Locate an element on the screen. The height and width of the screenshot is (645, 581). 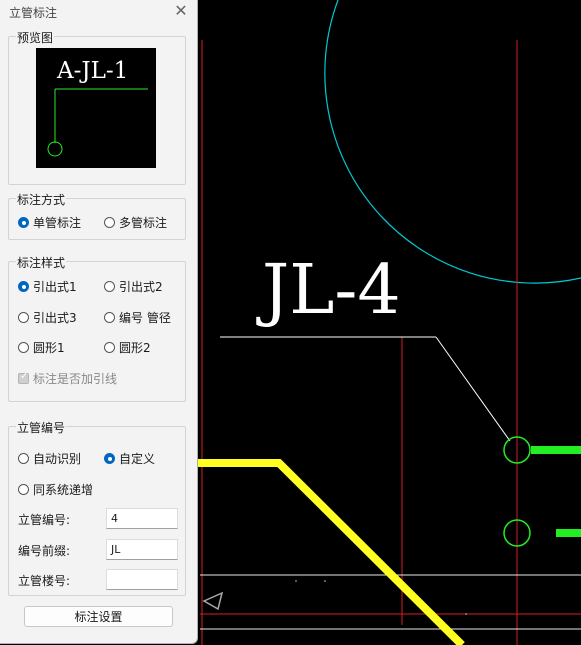
radio-leader-2: 引出式2 is located at coordinates (133, 286).